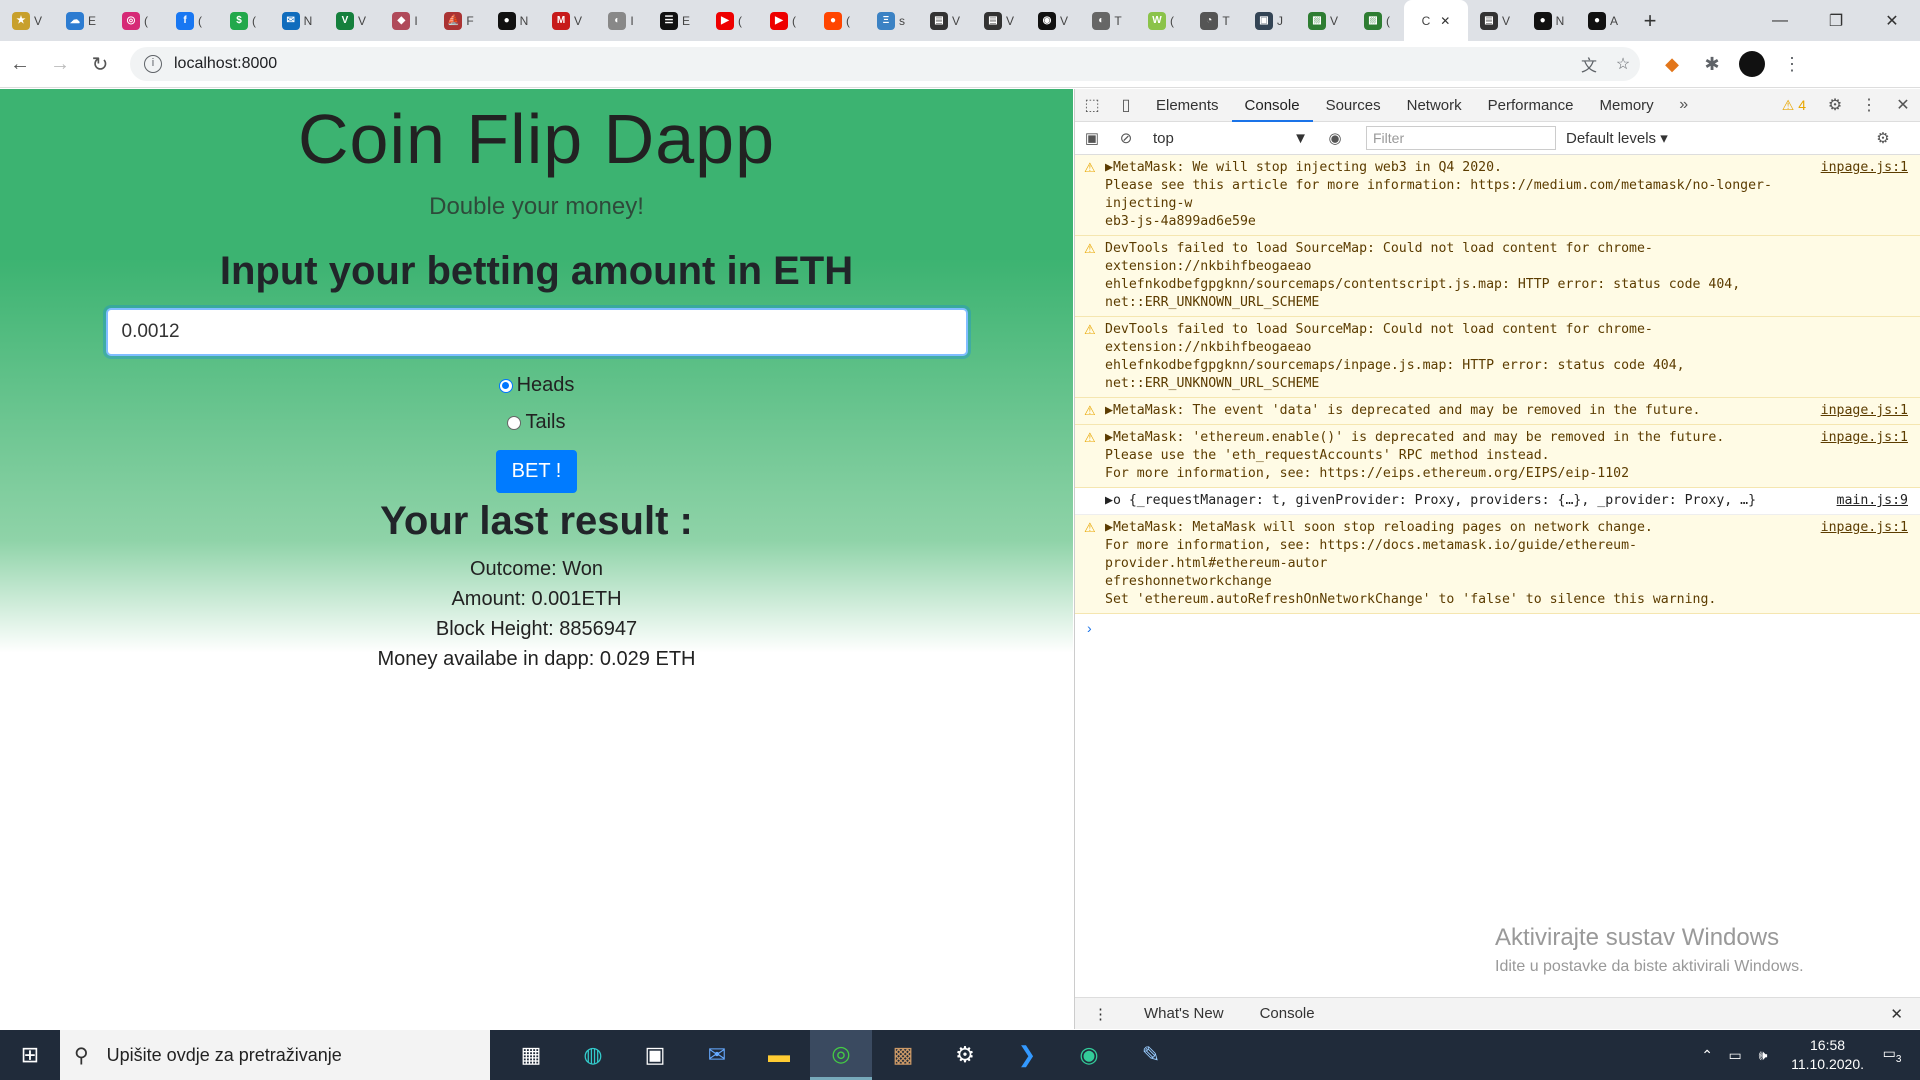  I want to click on more-tabs-icon: », so click(1684, 105).